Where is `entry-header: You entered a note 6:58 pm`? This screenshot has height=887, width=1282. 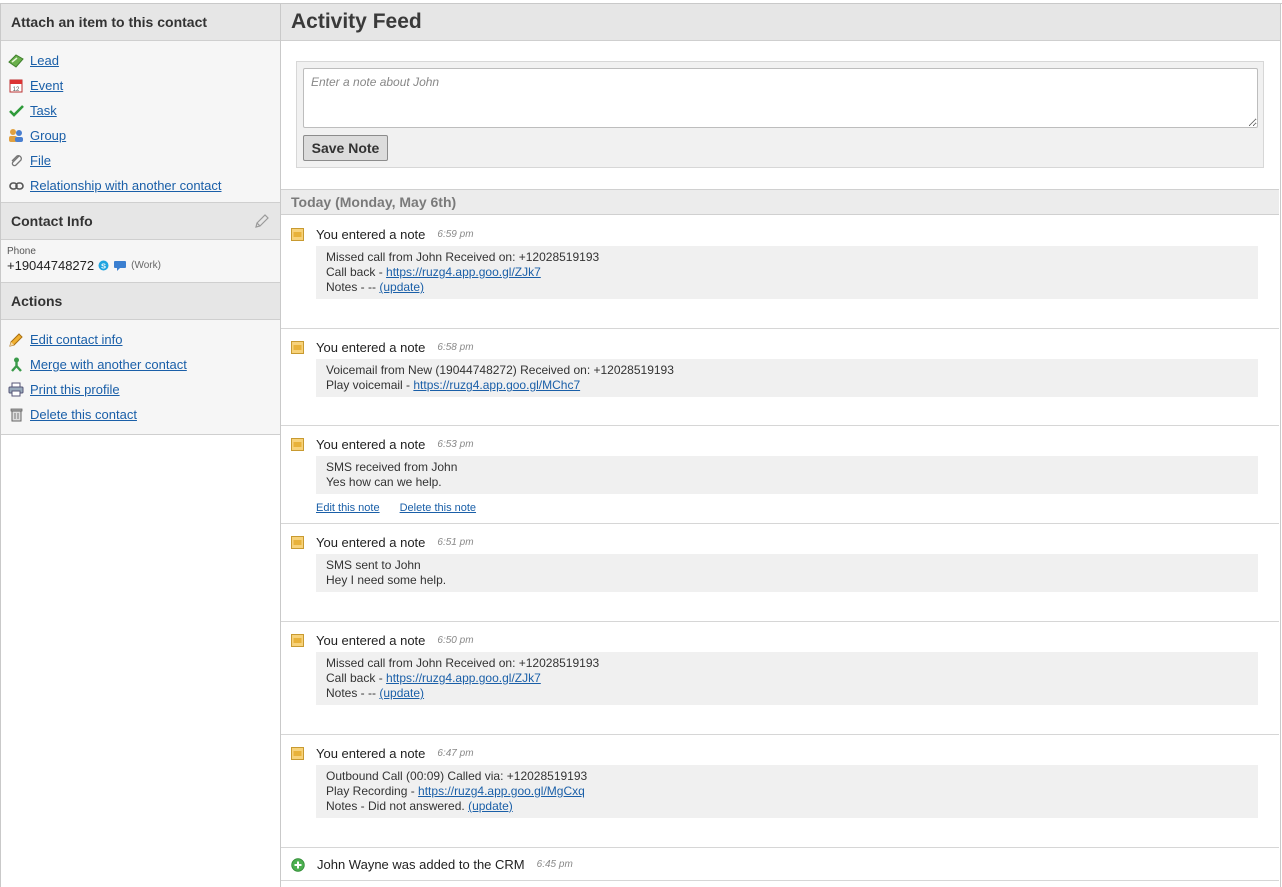 entry-header: You entered a note 6:58 pm is located at coordinates (382, 347).